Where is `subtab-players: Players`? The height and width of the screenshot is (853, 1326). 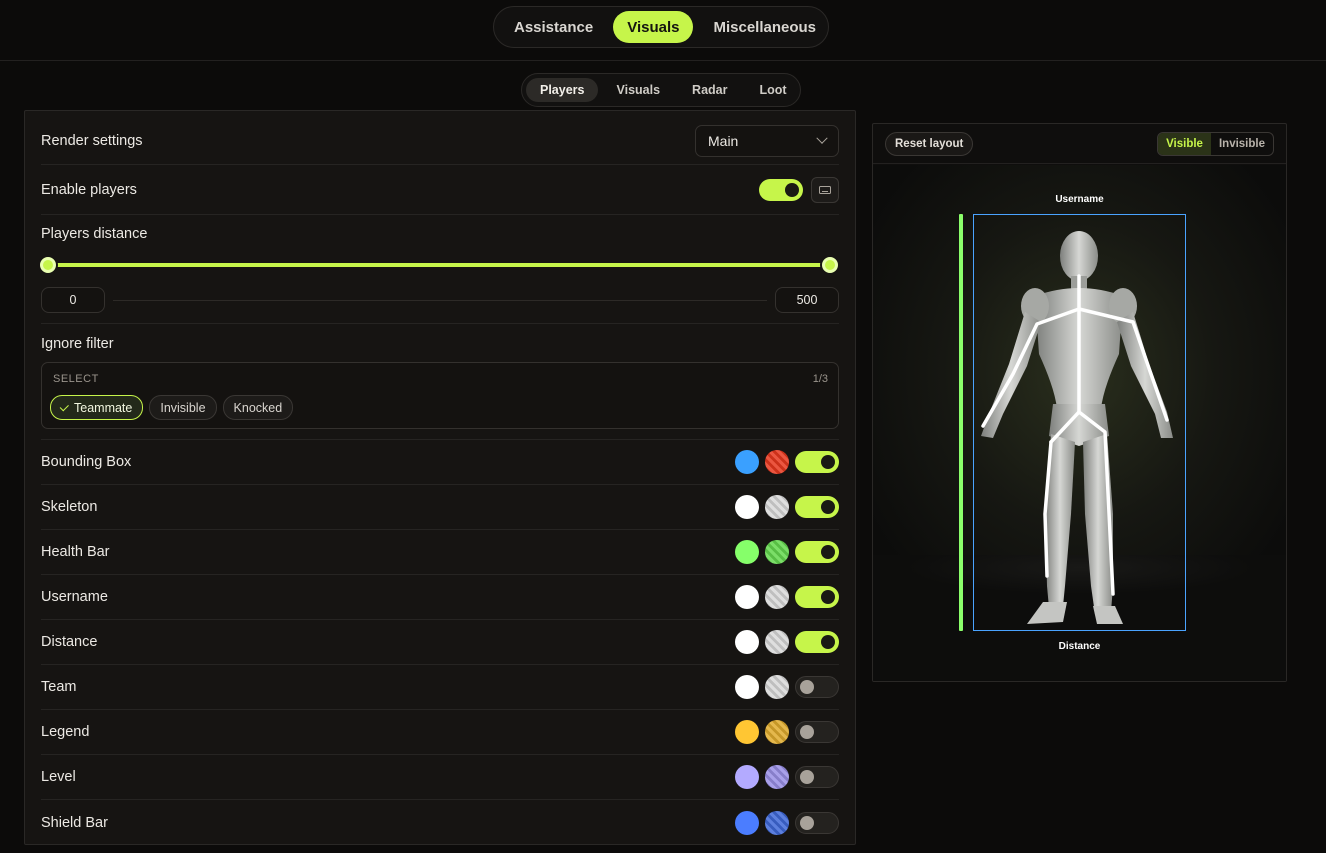
subtab-players: Players is located at coordinates (562, 90).